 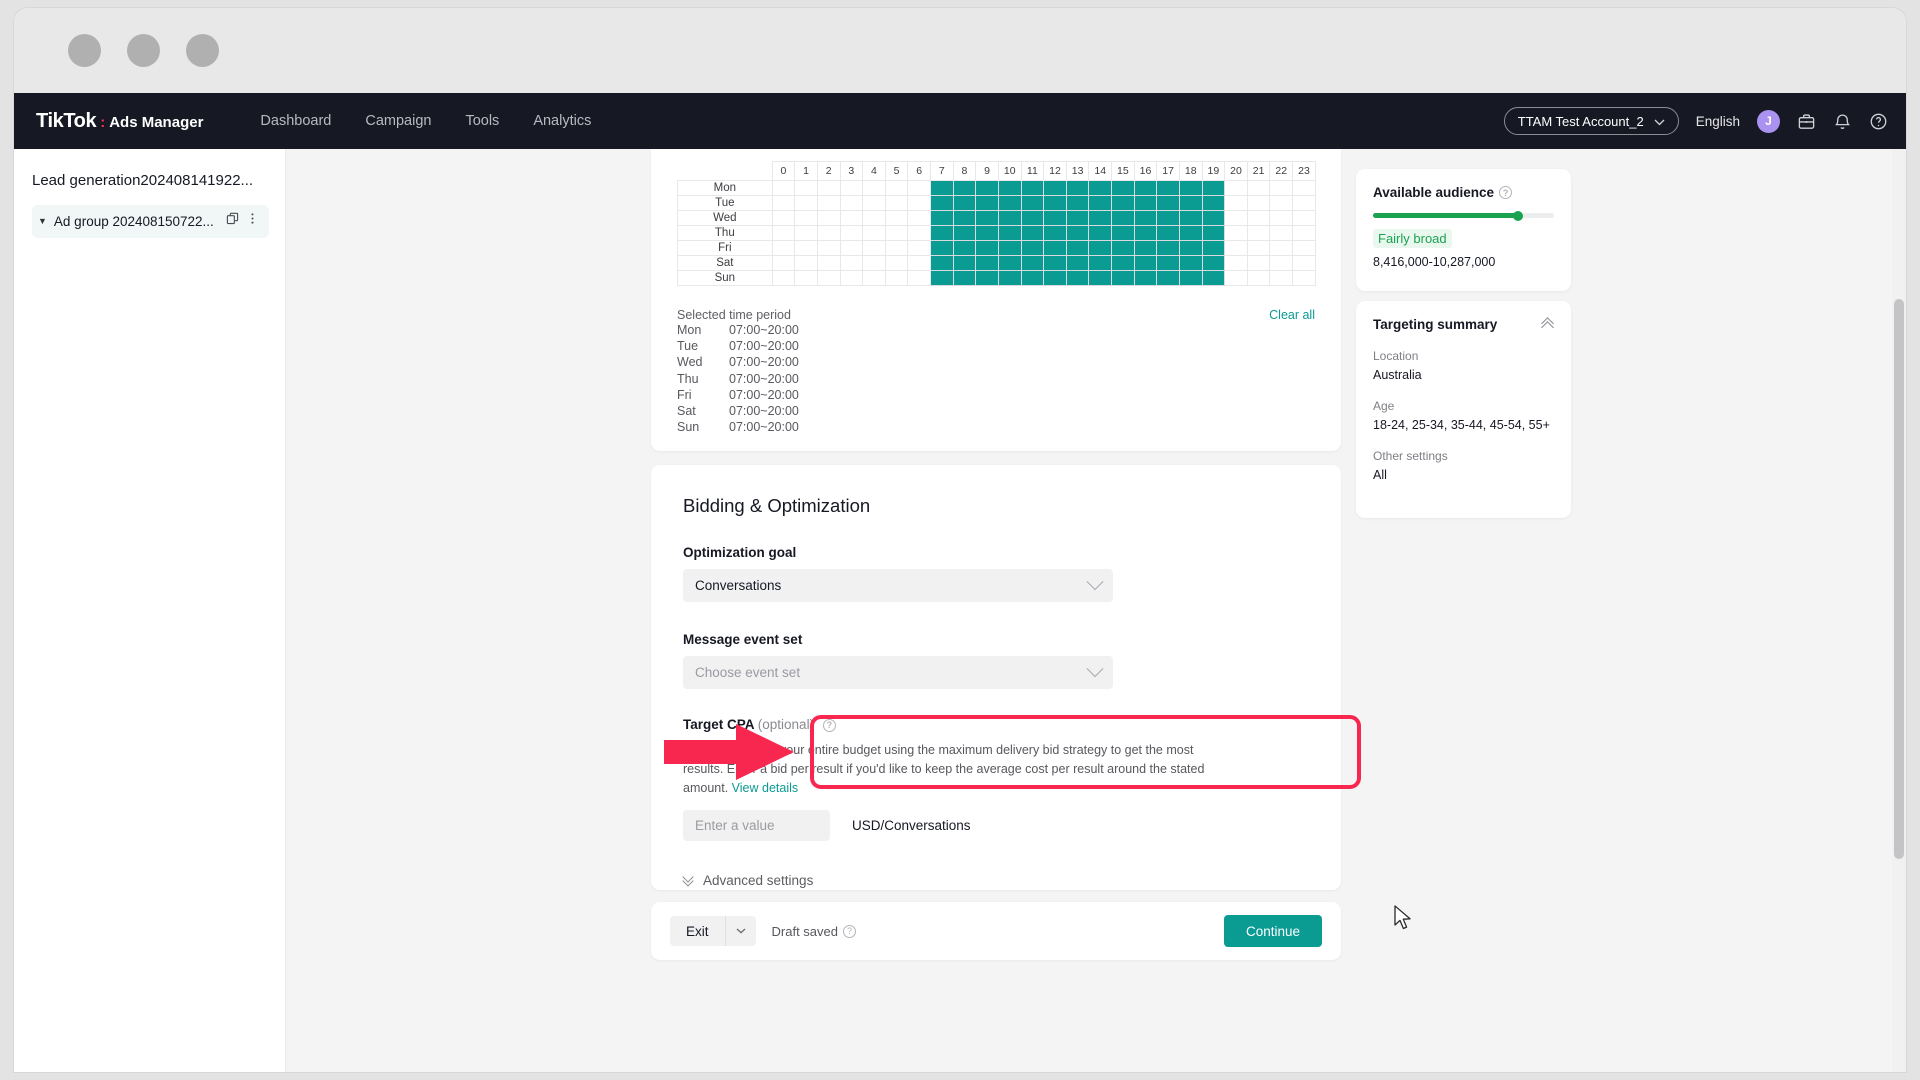 What do you see at coordinates (1768, 121) in the screenshot?
I see `avatar: J` at bounding box center [1768, 121].